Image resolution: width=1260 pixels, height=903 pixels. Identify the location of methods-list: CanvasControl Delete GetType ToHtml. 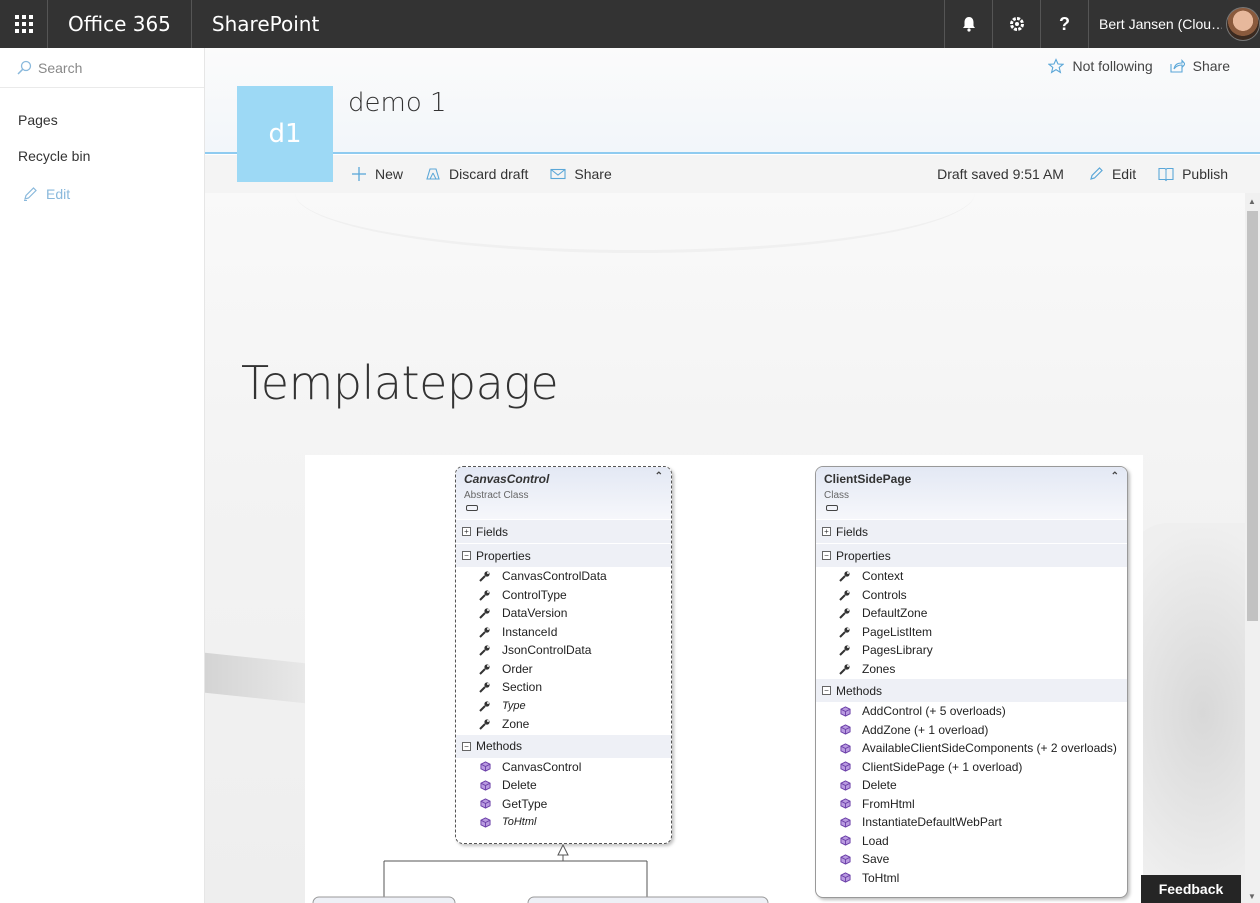
(563, 795).